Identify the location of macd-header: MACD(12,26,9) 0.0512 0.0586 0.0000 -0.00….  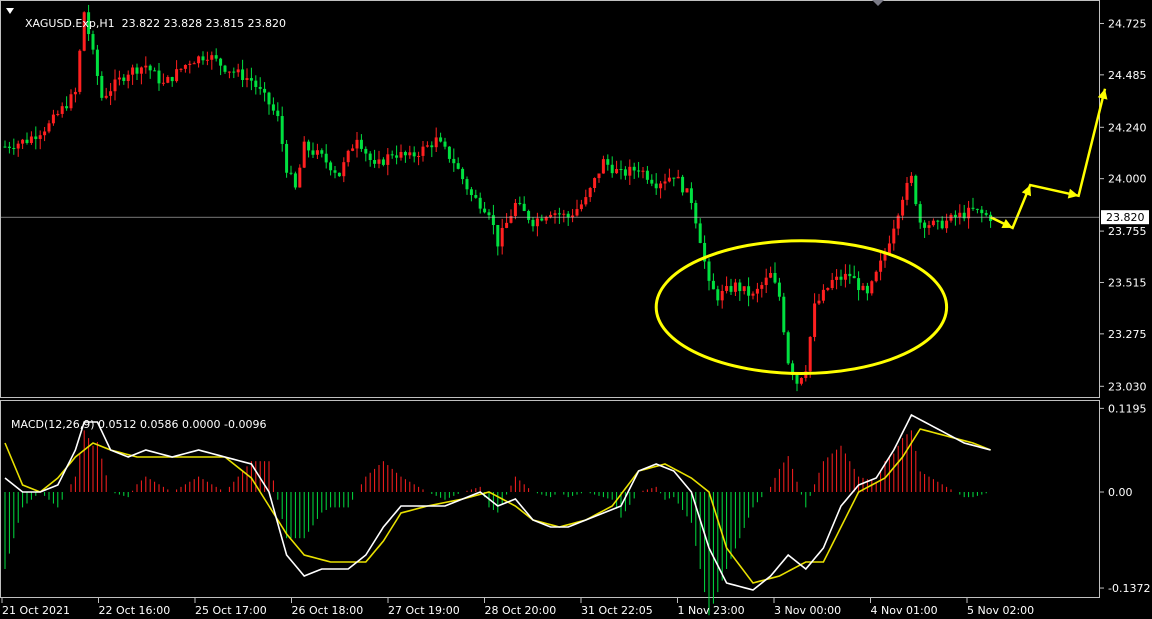
(135, 418).